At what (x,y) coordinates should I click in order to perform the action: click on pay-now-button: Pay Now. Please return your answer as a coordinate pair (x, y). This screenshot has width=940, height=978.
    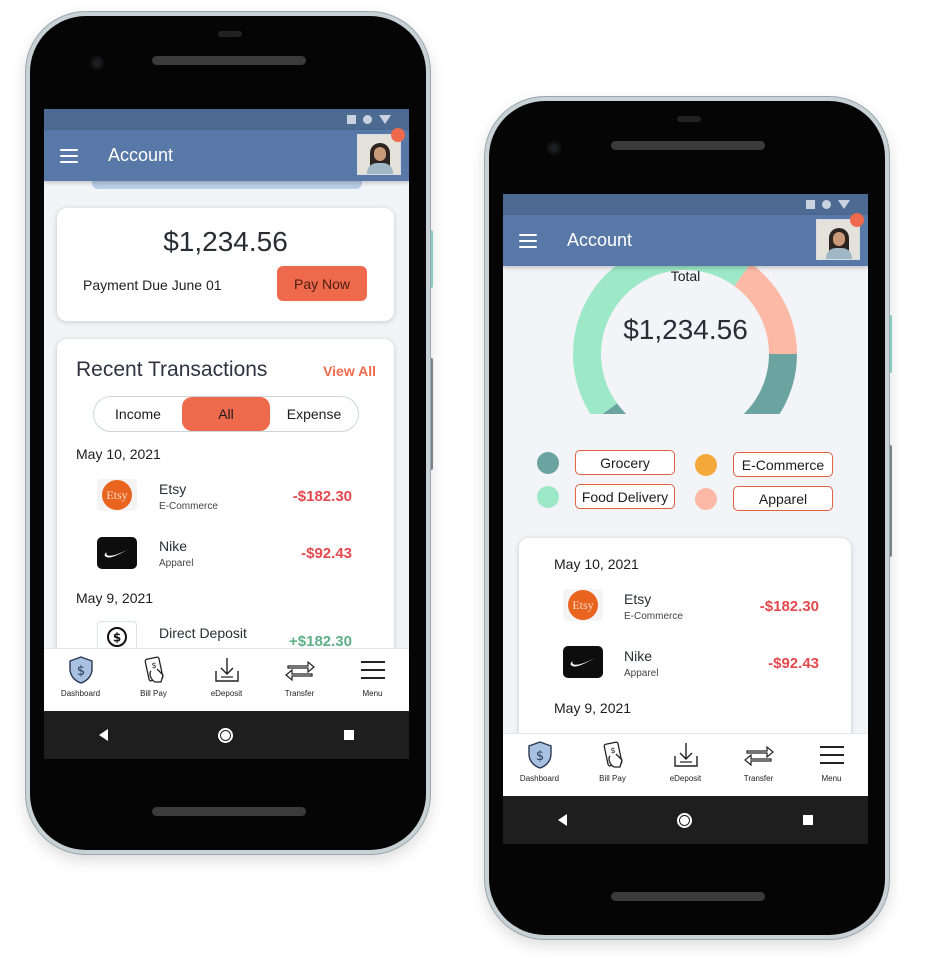
    Looking at the image, I should click on (322, 283).